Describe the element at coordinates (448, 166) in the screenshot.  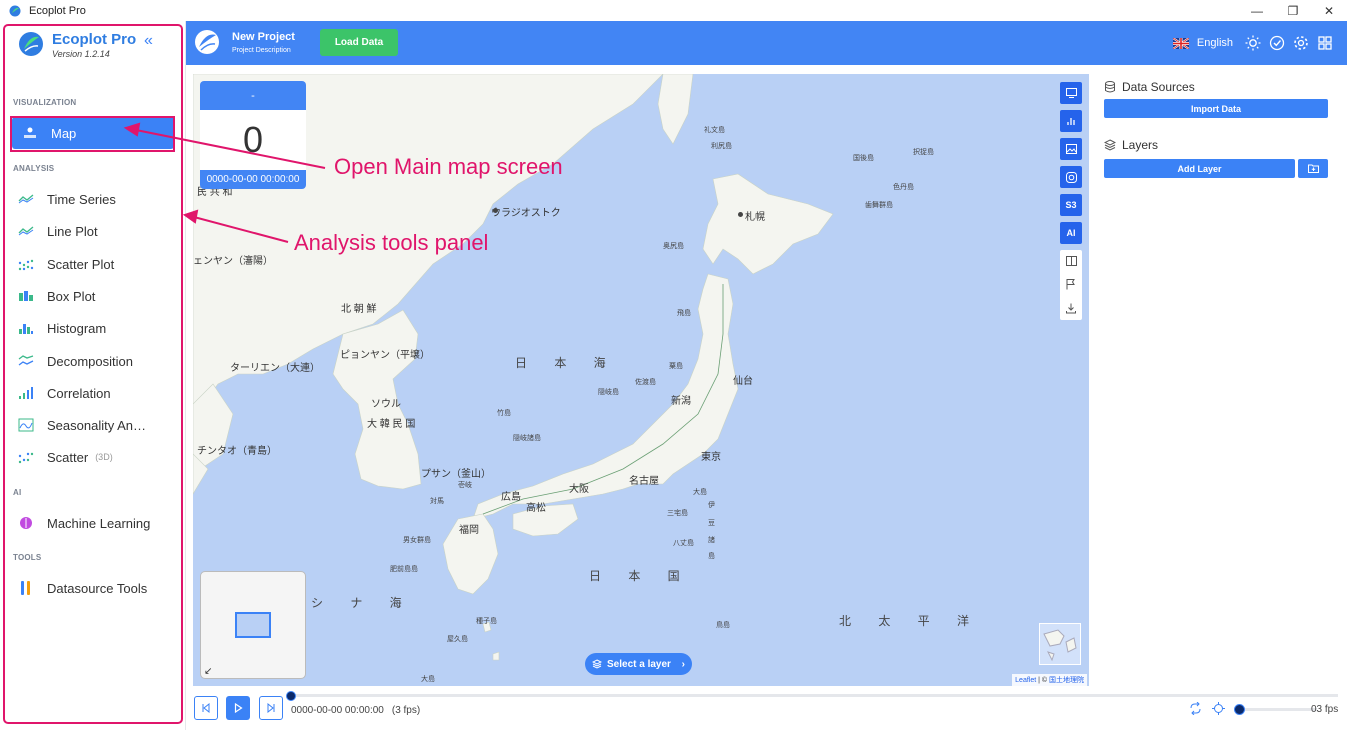
I see `annotation-map-note: Open Main map screen` at that location.